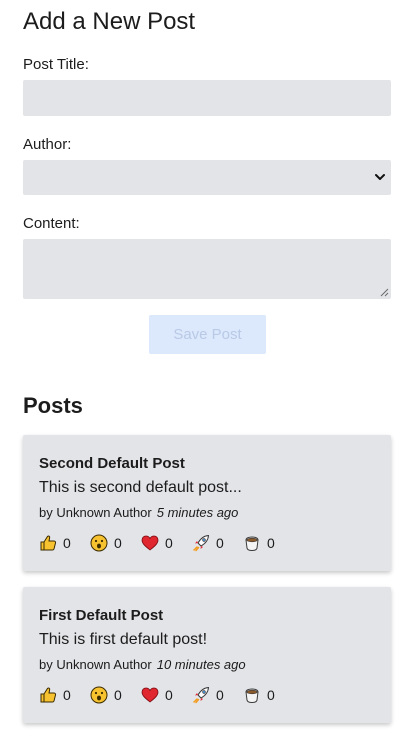 The height and width of the screenshot is (738, 413). What do you see at coordinates (47, 144) in the screenshot?
I see `author-label: Author:` at bounding box center [47, 144].